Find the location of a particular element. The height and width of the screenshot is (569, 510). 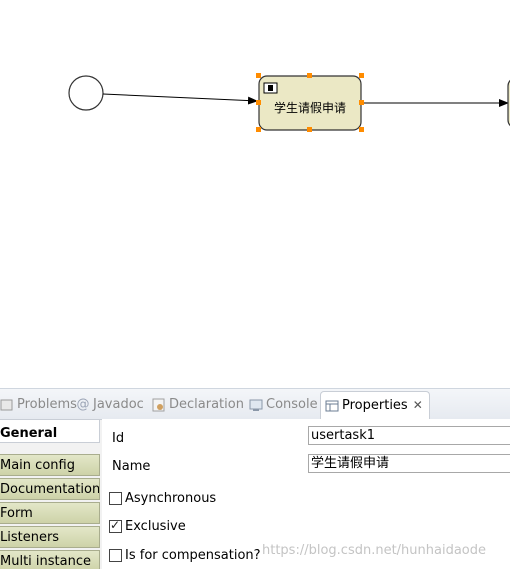

properties-icon is located at coordinates (332, 405).